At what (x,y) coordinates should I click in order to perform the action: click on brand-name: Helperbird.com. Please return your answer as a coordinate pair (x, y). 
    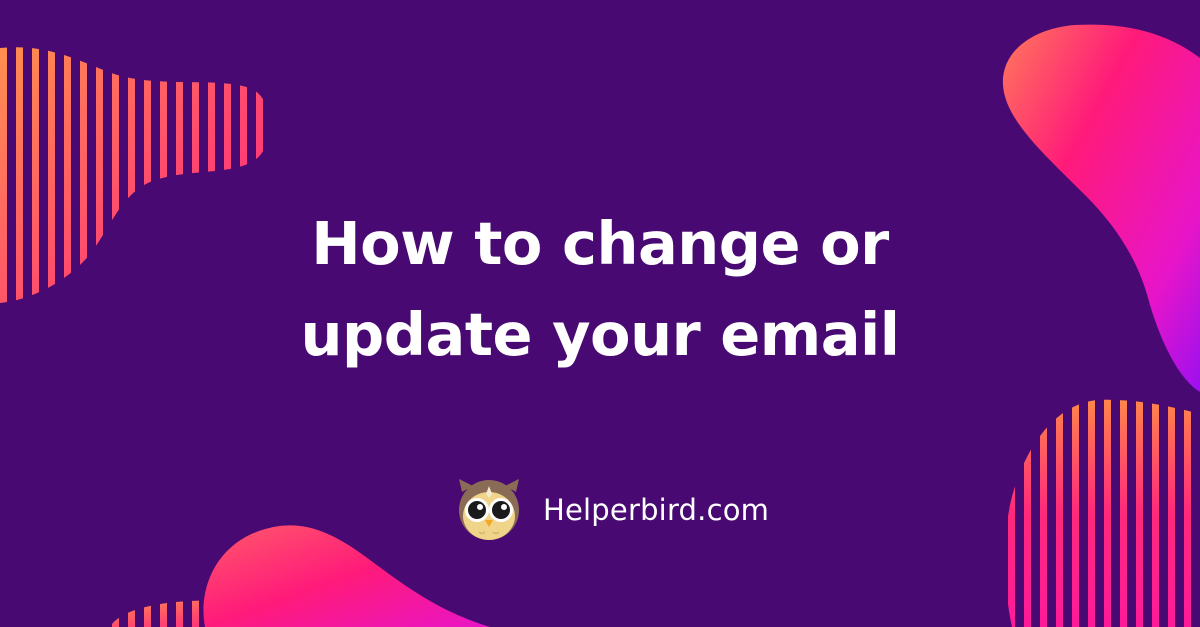
    Looking at the image, I should click on (656, 510).